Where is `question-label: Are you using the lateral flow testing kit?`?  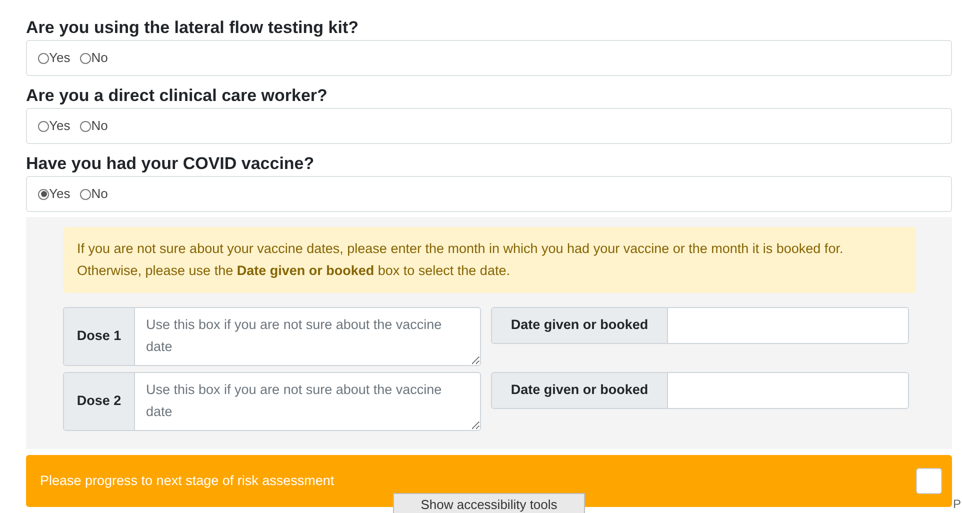
question-label: Are you using the lateral flow testing kit? is located at coordinates (193, 28).